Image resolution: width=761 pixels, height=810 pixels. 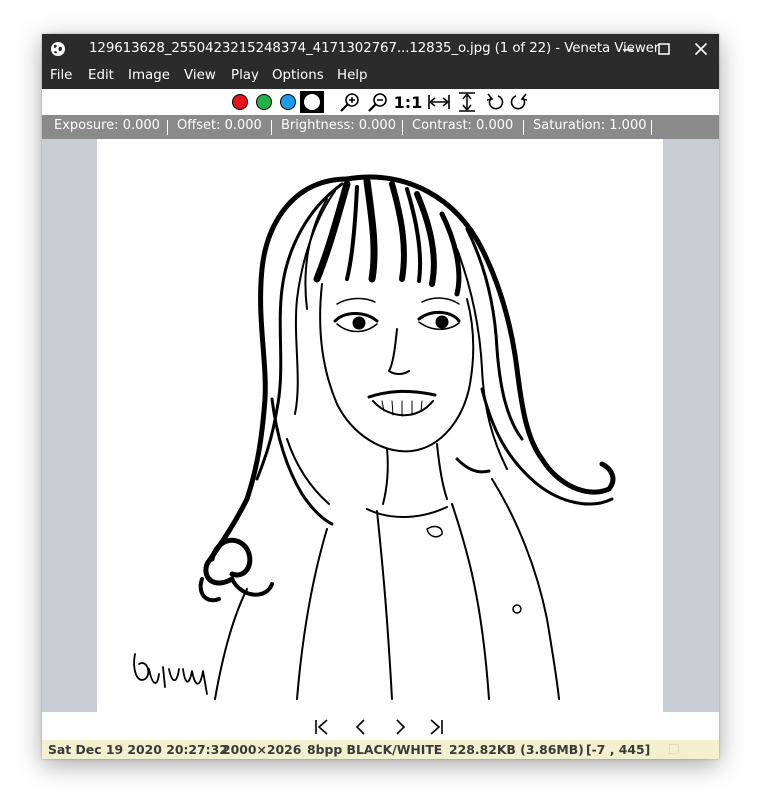 I want to click on next-image-icon, so click(x=400, y=727).